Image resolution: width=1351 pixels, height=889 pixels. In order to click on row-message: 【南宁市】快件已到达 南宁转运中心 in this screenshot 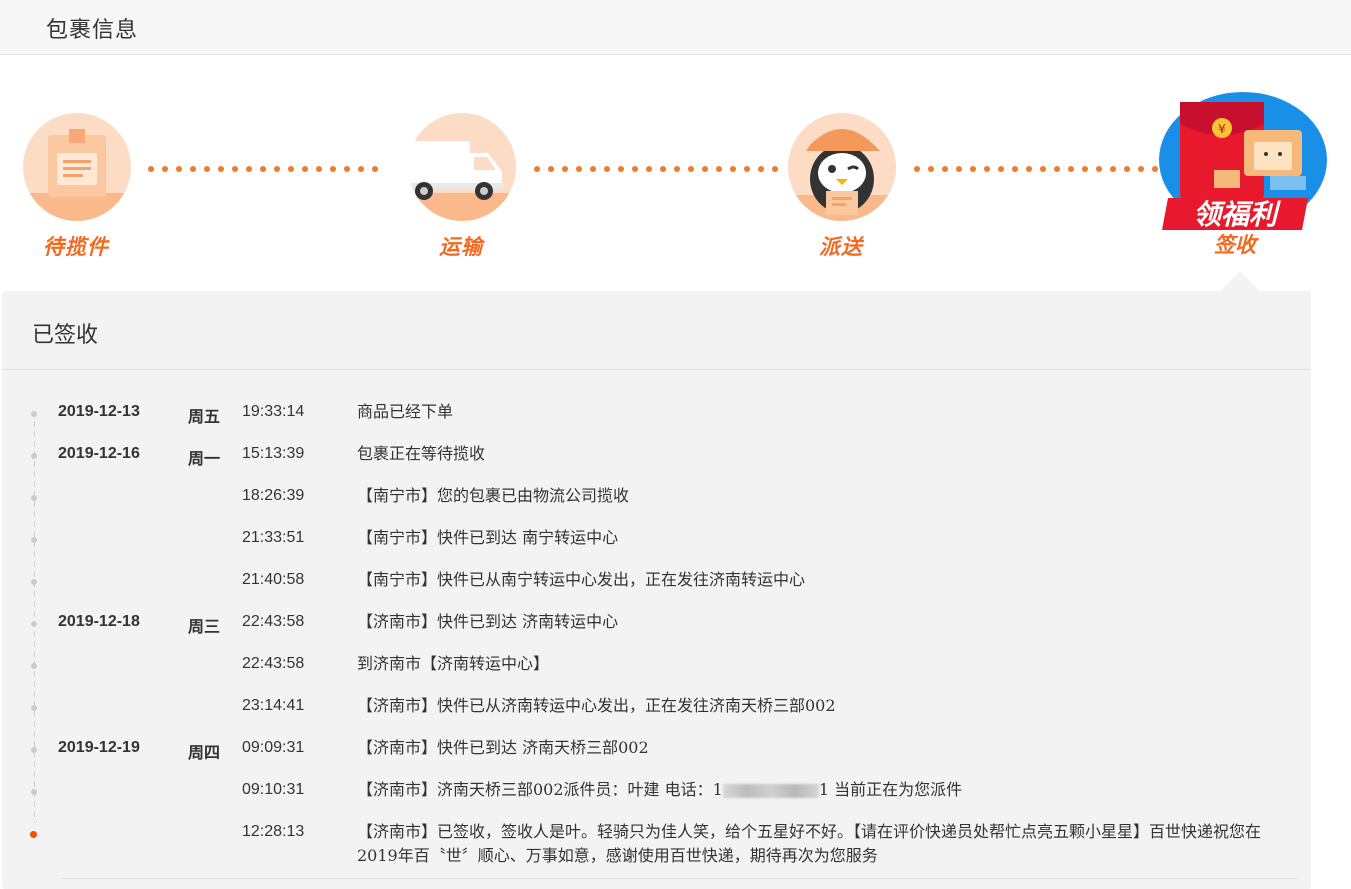, I will do `click(488, 537)`.